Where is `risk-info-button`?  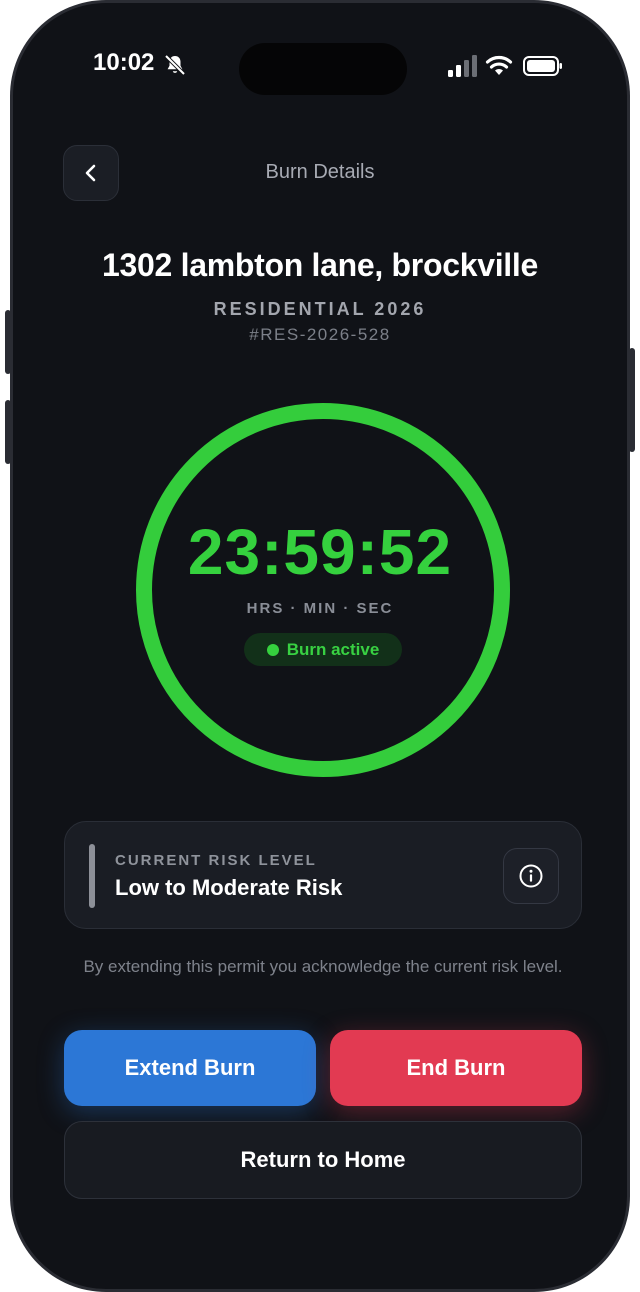
risk-info-button is located at coordinates (531, 876).